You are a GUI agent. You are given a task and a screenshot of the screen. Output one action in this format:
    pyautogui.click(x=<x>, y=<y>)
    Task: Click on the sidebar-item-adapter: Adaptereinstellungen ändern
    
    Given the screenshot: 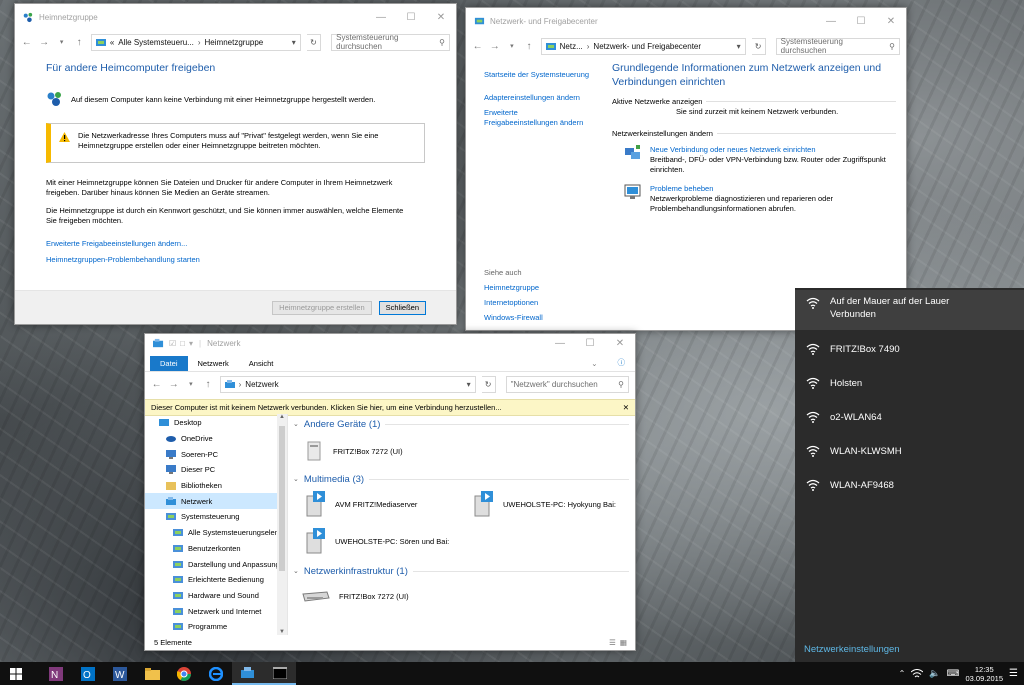 What is the action you would take?
    pyautogui.click(x=543, y=98)
    